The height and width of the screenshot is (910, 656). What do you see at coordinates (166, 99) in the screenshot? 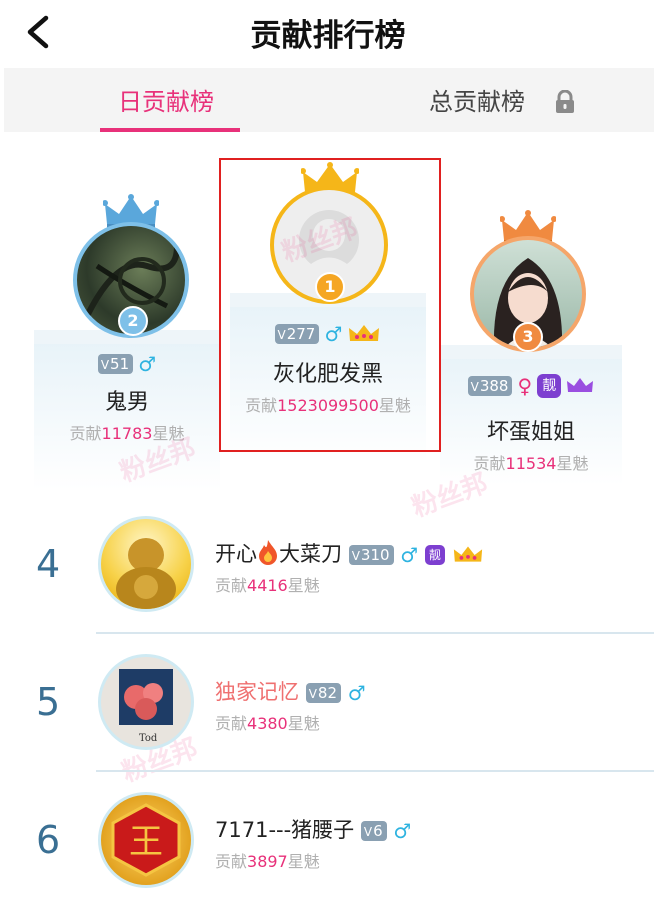
I see `tab-daily: 日贡献榜` at bounding box center [166, 99].